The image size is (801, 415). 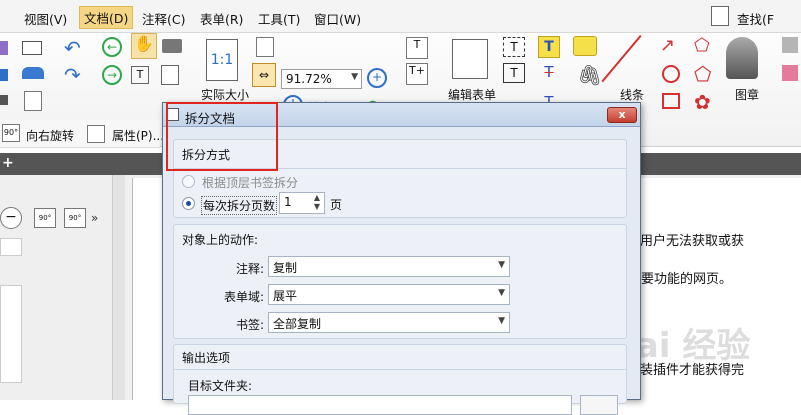 I want to click on browse-folder-button, so click(x=599, y=405).